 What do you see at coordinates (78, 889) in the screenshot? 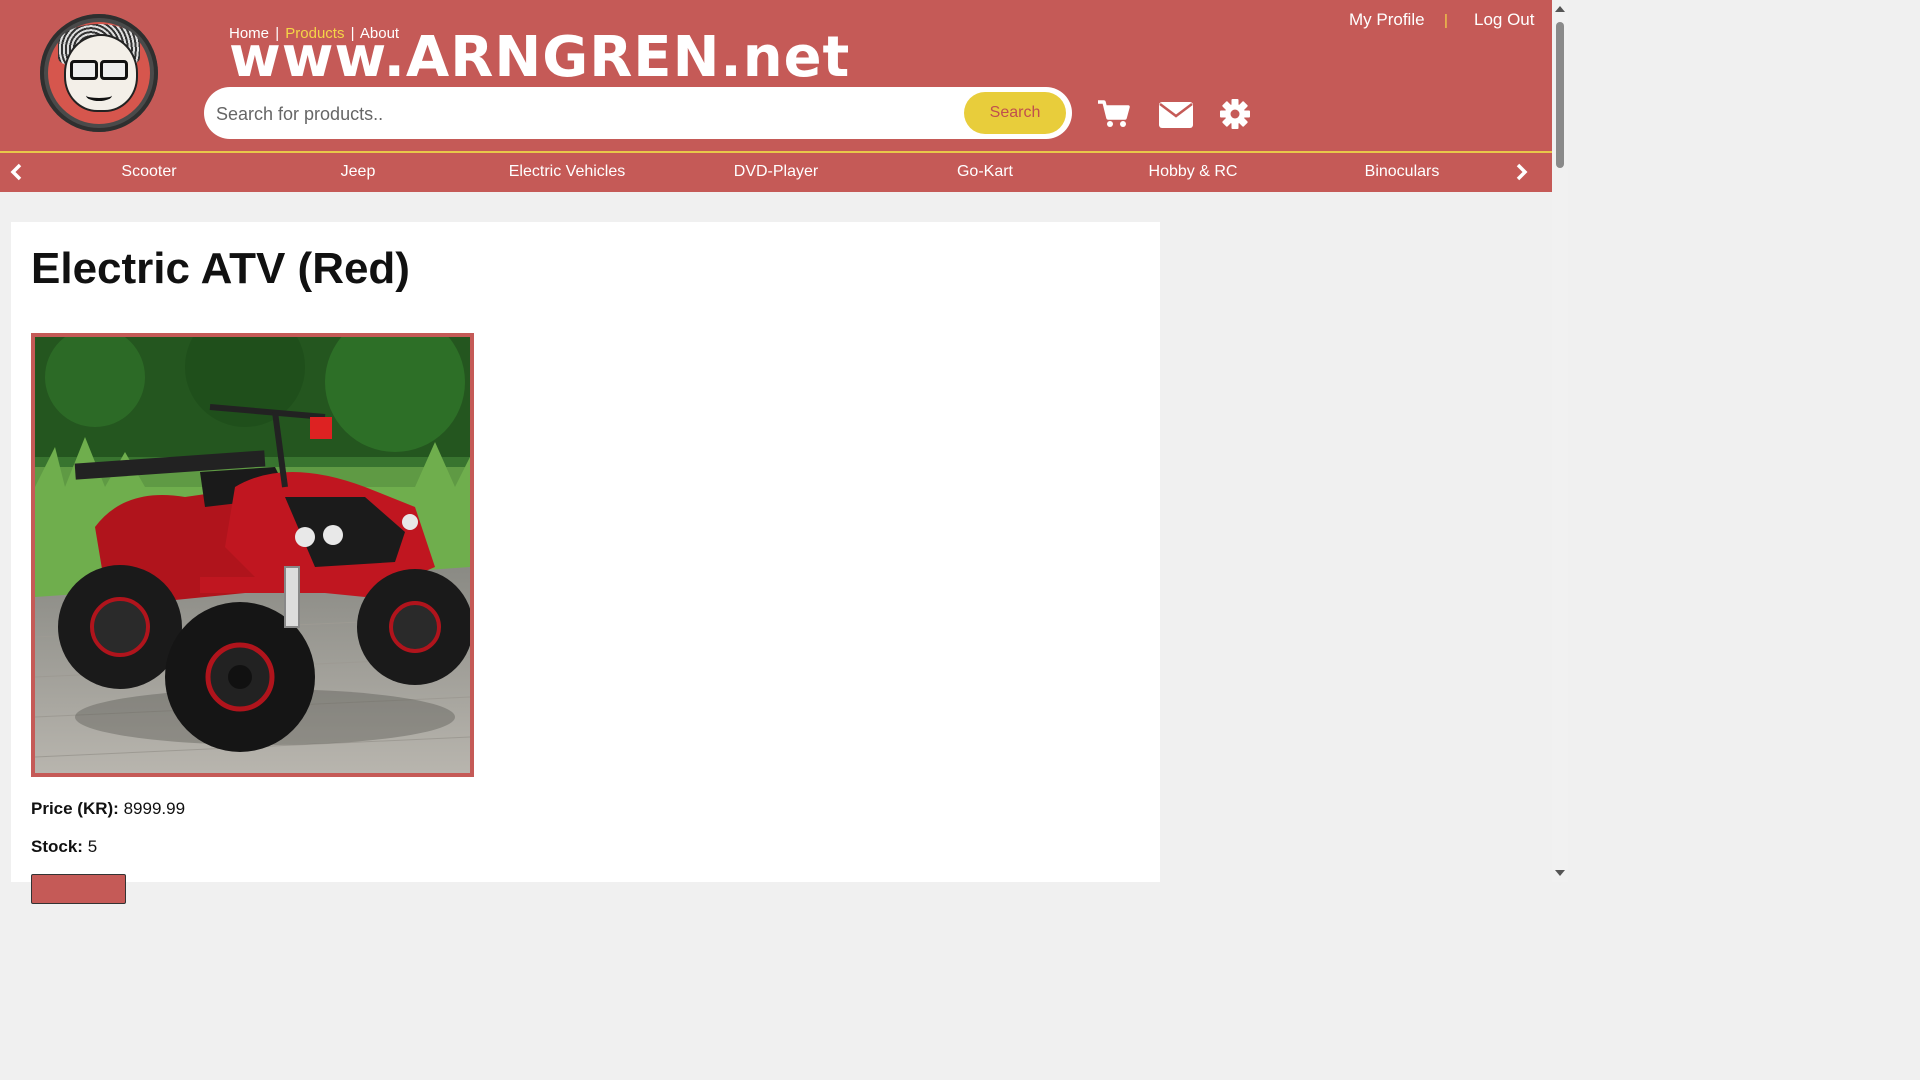
I see `add-to-cart-button` at bounding box center [78, 889].